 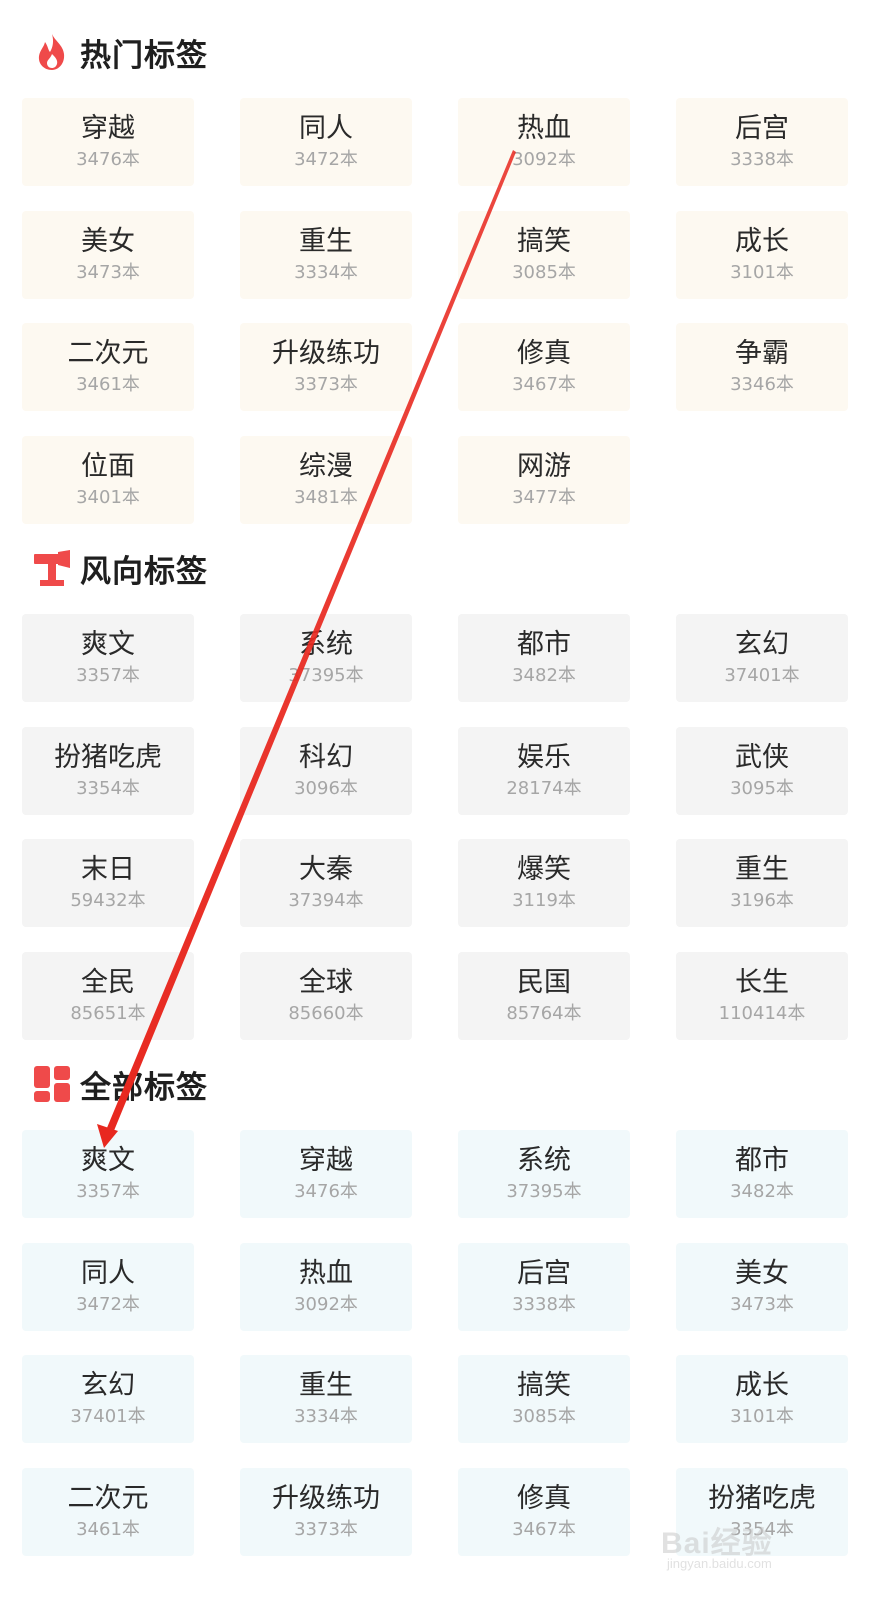 I want to click on tag-name: 穿越, so click(x=108, y=128).